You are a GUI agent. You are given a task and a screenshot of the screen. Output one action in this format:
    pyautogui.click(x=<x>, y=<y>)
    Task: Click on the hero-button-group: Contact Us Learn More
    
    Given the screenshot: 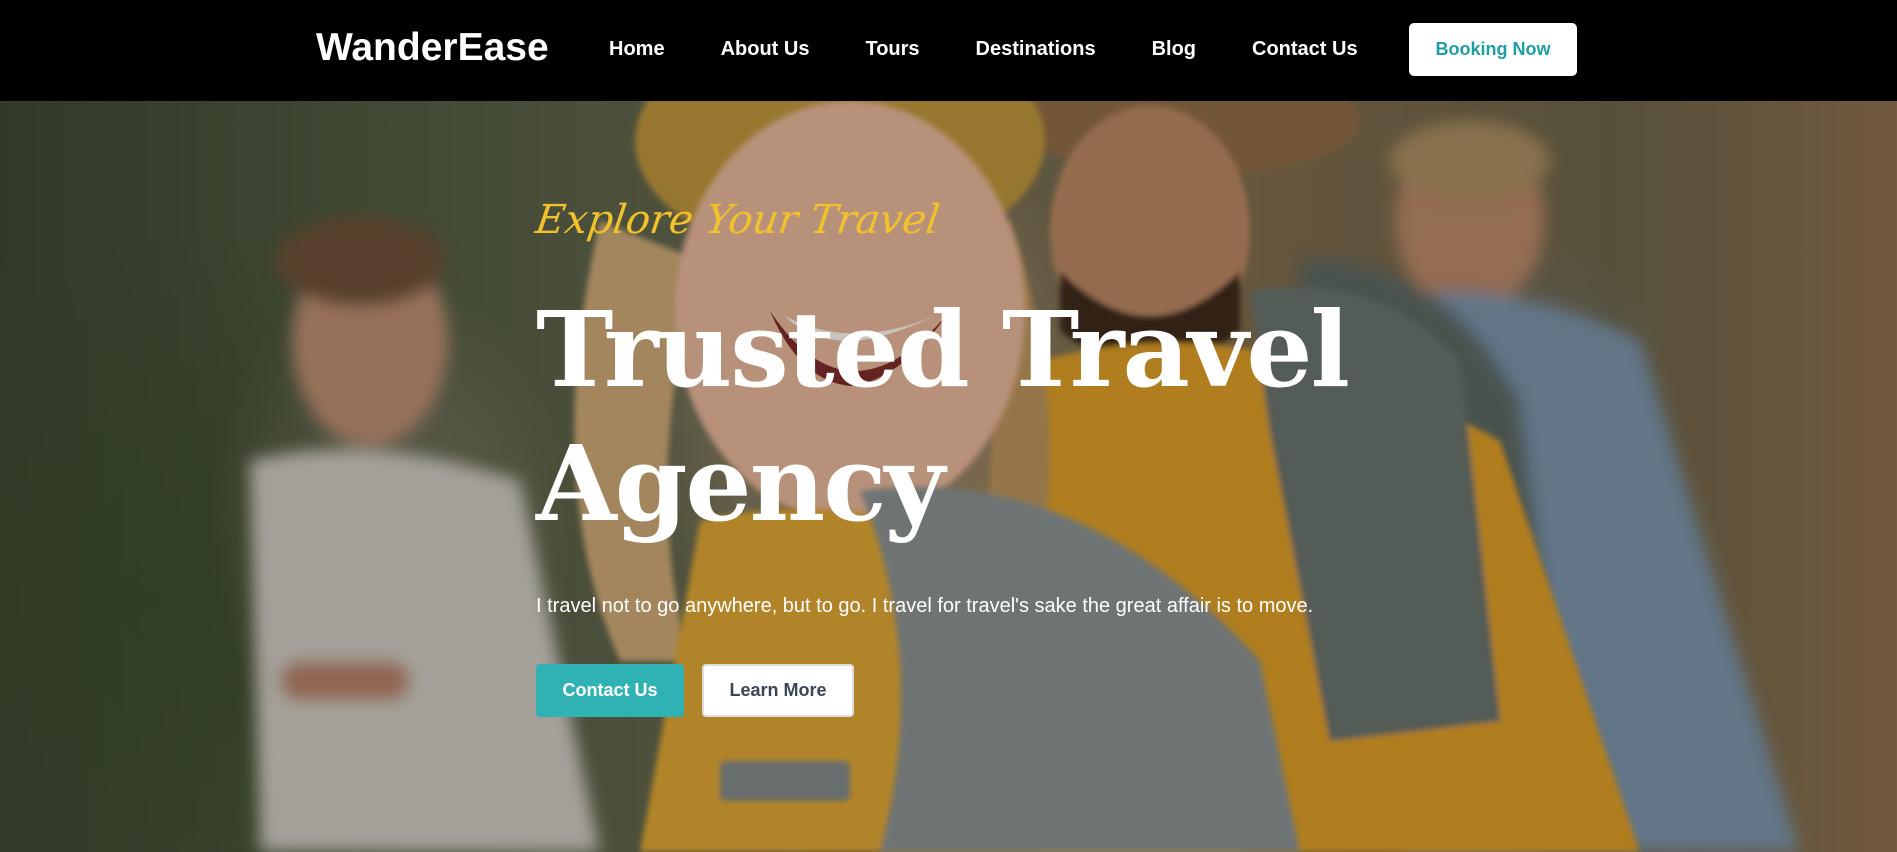 What is the action you would take?
    pyautogui.click(x=695, y=690)
    